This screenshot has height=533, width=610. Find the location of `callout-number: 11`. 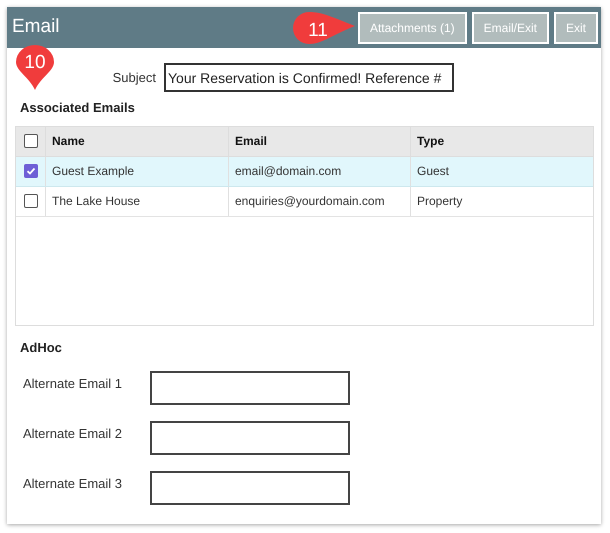

callout-number: 11 is located at coordinates (318, 31).